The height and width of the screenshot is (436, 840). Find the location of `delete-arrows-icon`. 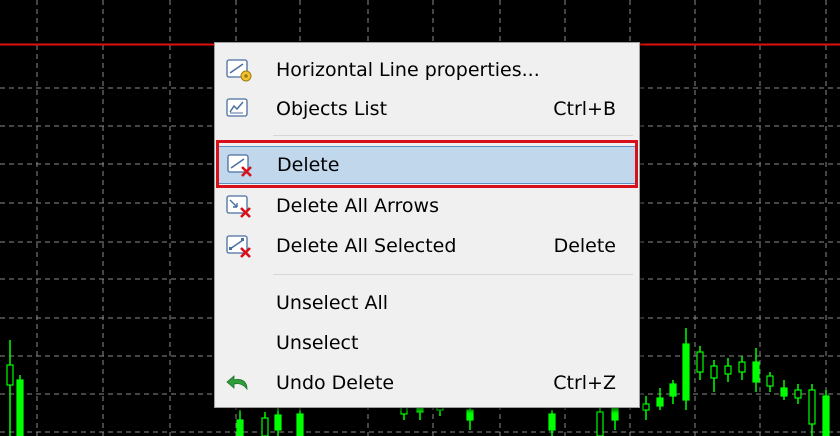

delete-arrows-icon is located at coordinates (238, 206).